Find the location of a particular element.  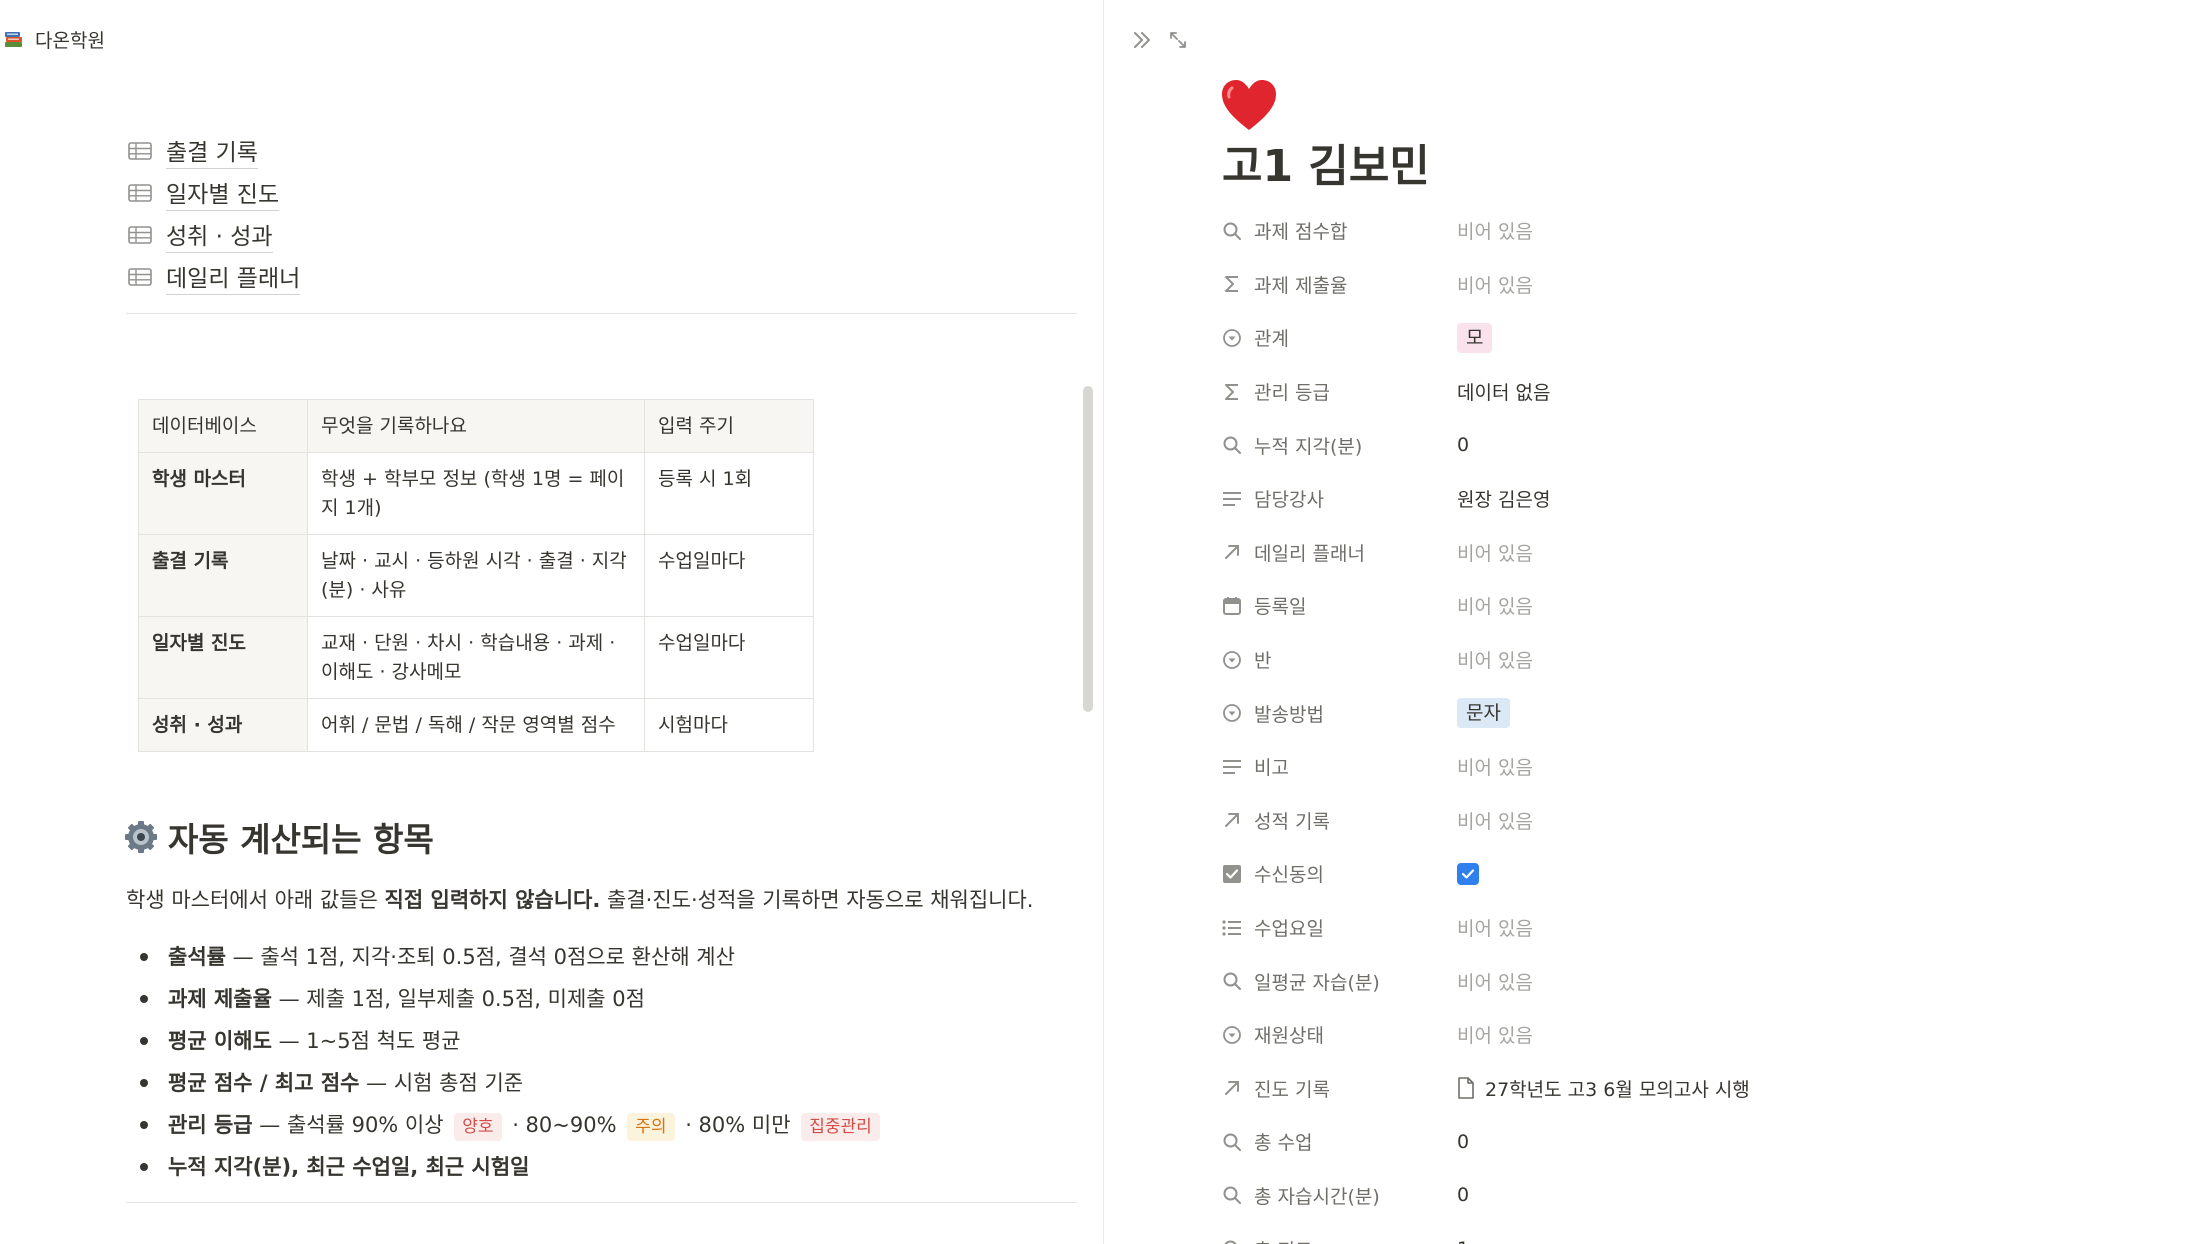

db-link-label: 데일리 플래너 is located at coordinates (233, 277).